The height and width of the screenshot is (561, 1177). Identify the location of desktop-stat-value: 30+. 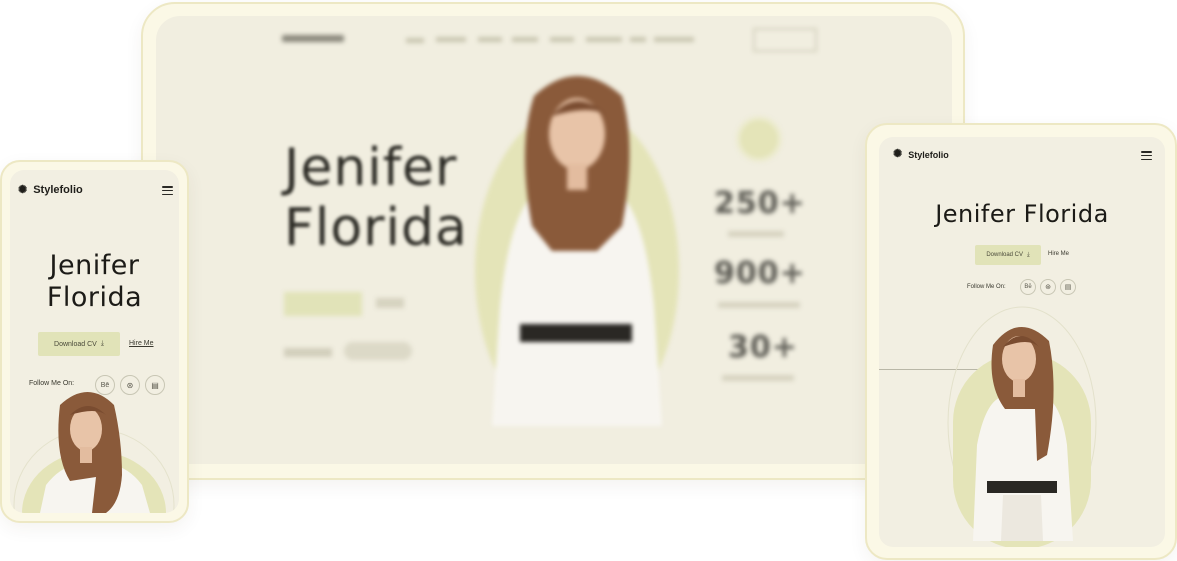
(763, 347).